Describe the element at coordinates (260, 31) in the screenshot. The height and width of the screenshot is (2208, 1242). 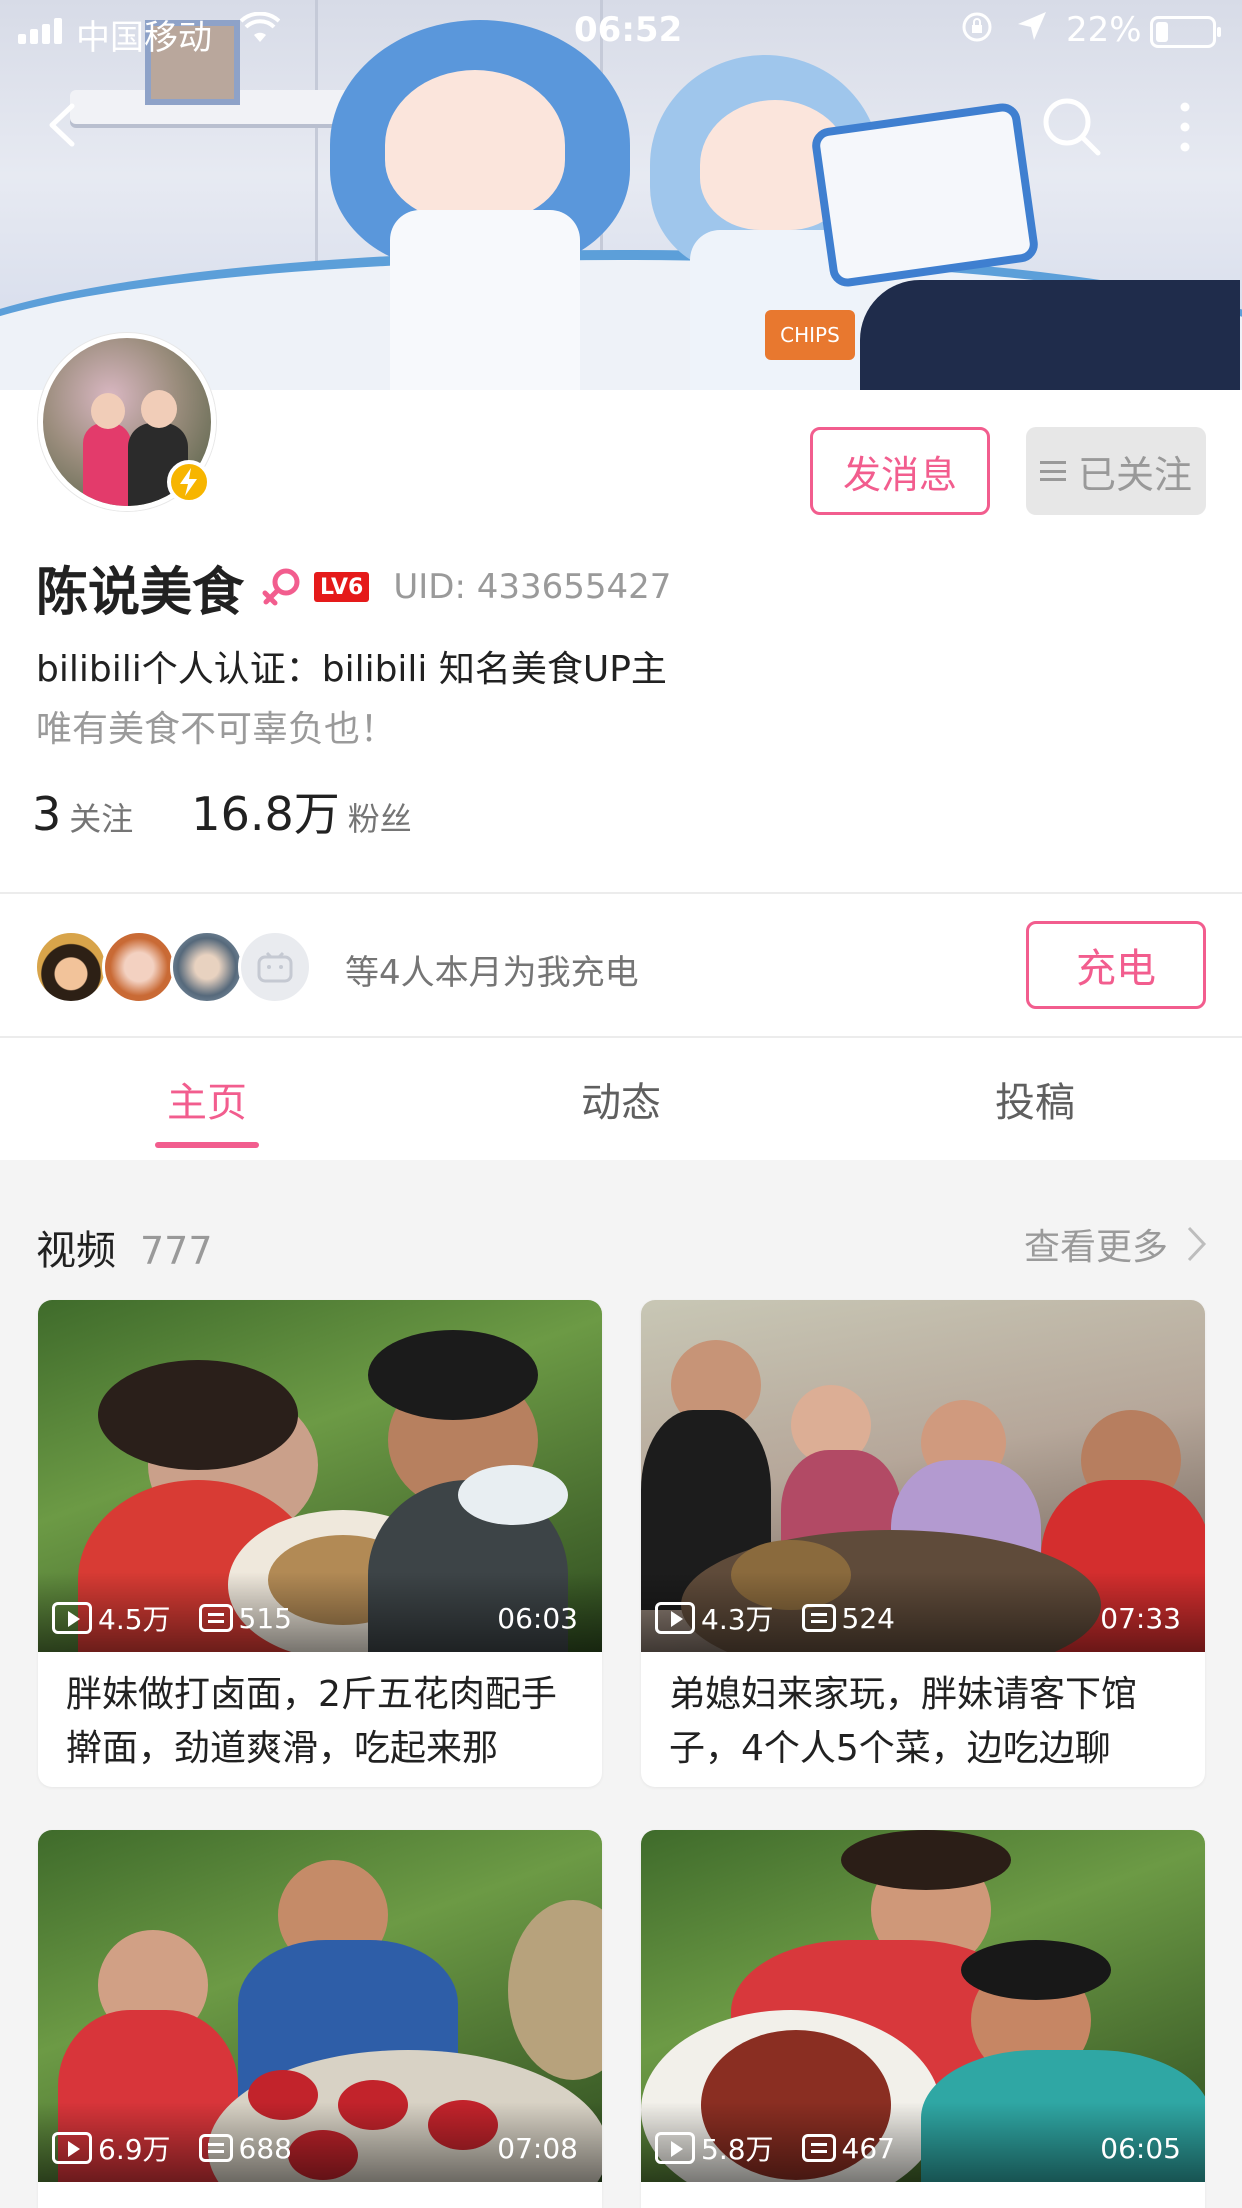
I see `wifi-icon` at that location.